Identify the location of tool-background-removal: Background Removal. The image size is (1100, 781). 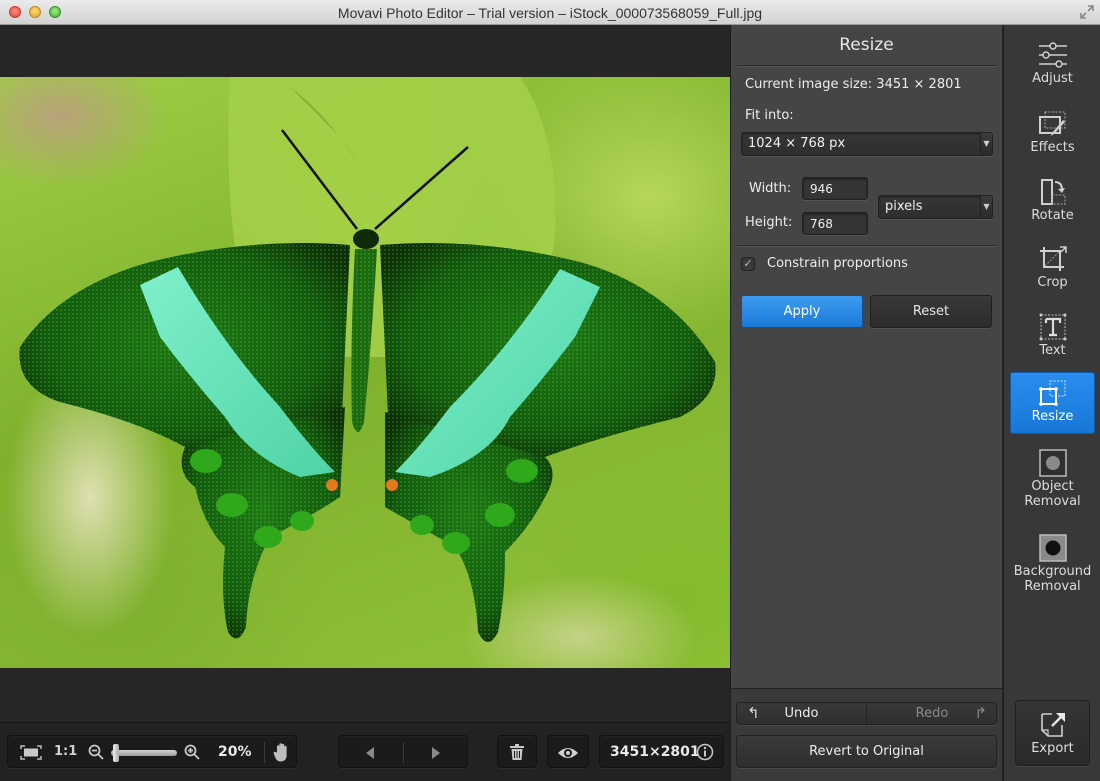
(1052, 569).